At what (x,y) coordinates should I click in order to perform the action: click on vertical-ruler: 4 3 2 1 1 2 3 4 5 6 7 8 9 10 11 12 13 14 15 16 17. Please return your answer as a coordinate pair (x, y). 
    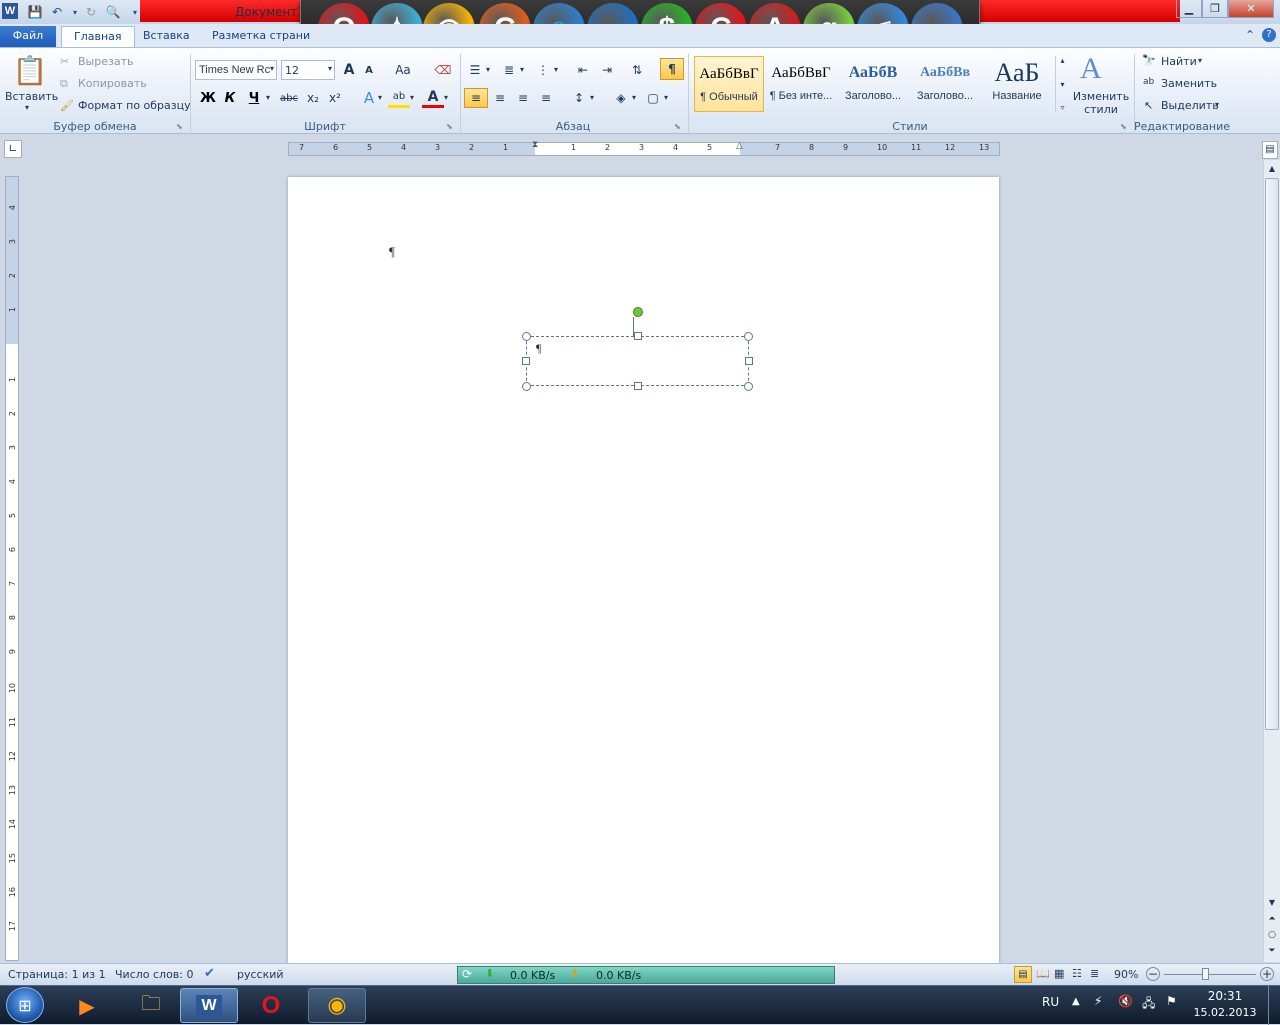
    Looking at the image, I should click on (12, 568).